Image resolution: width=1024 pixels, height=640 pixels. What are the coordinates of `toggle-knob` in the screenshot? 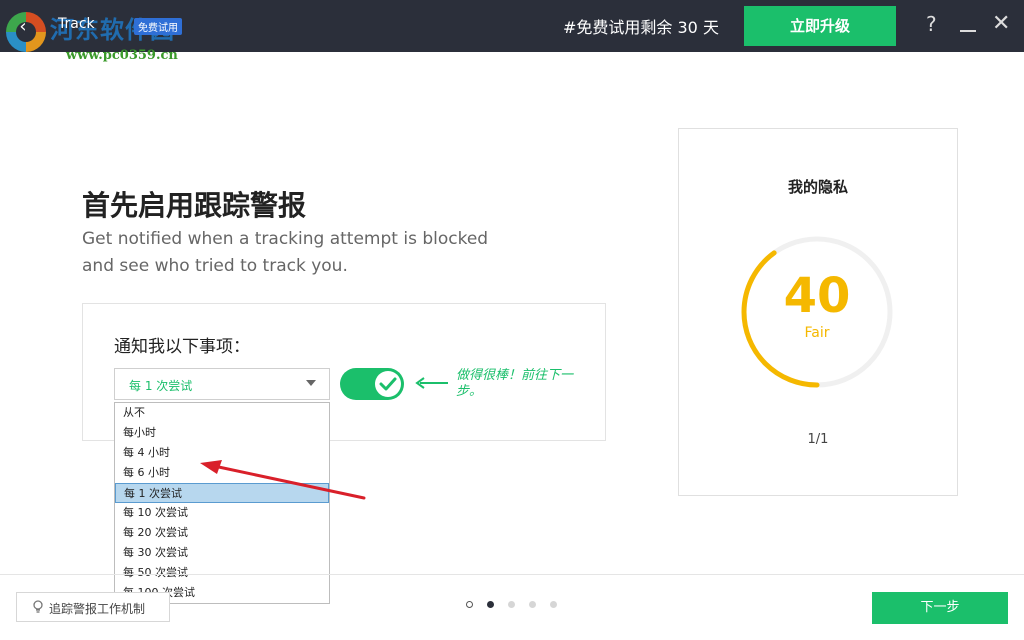 It's located at (388, 384).